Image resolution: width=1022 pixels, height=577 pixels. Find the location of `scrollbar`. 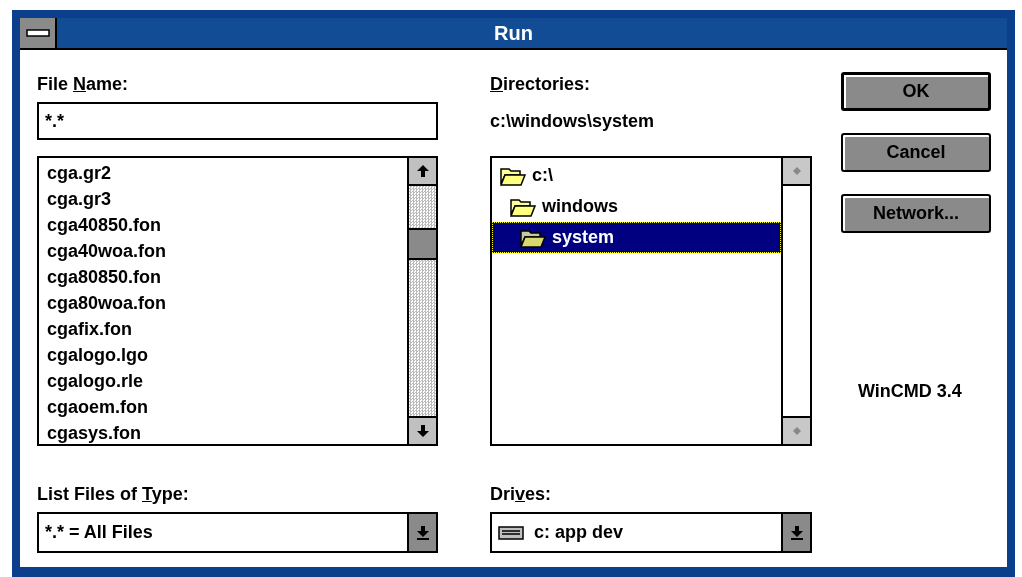

scrollbar is located at coordinates (421, 301).